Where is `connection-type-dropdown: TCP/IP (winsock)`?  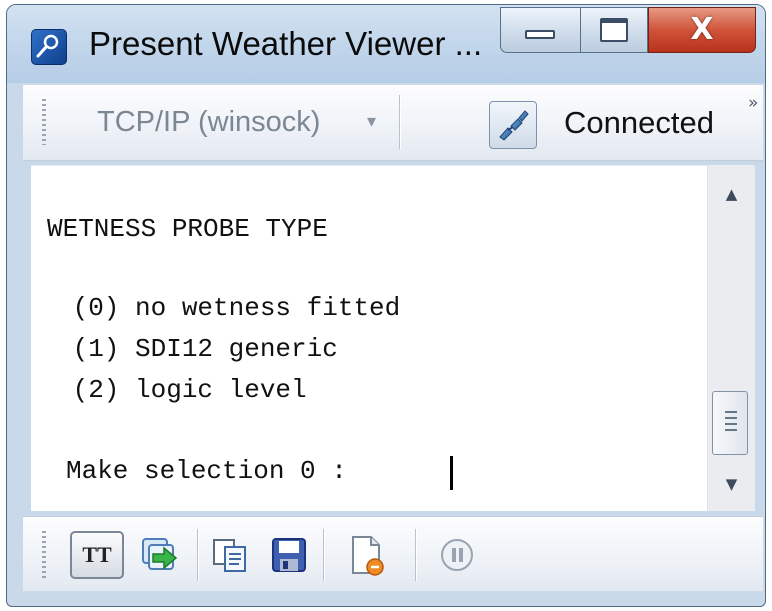 connection-type-dropdown: TCP/IP (winsock) is located at coordinates (208, 122).